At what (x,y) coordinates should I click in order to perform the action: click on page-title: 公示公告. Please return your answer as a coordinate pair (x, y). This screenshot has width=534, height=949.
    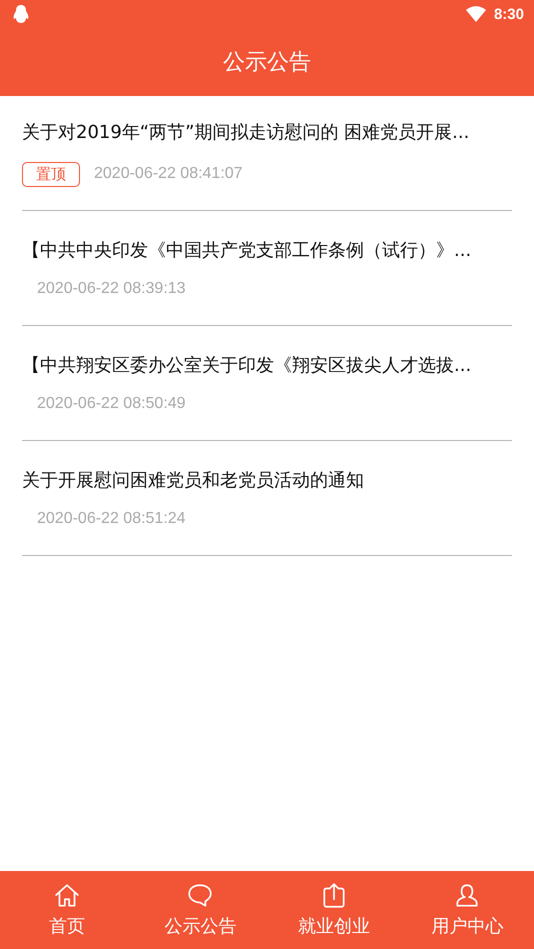
    Looking at the image, I should click on (267, 63).